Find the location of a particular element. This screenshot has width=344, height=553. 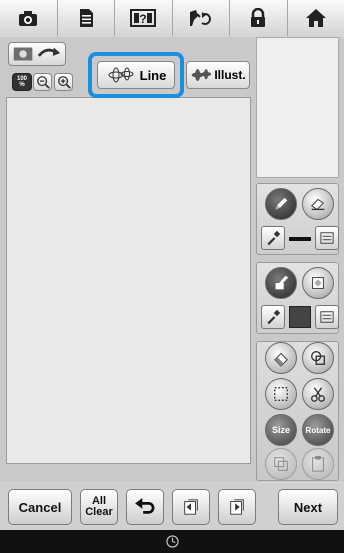

size-button: Size is located at coordinates (281, 430).